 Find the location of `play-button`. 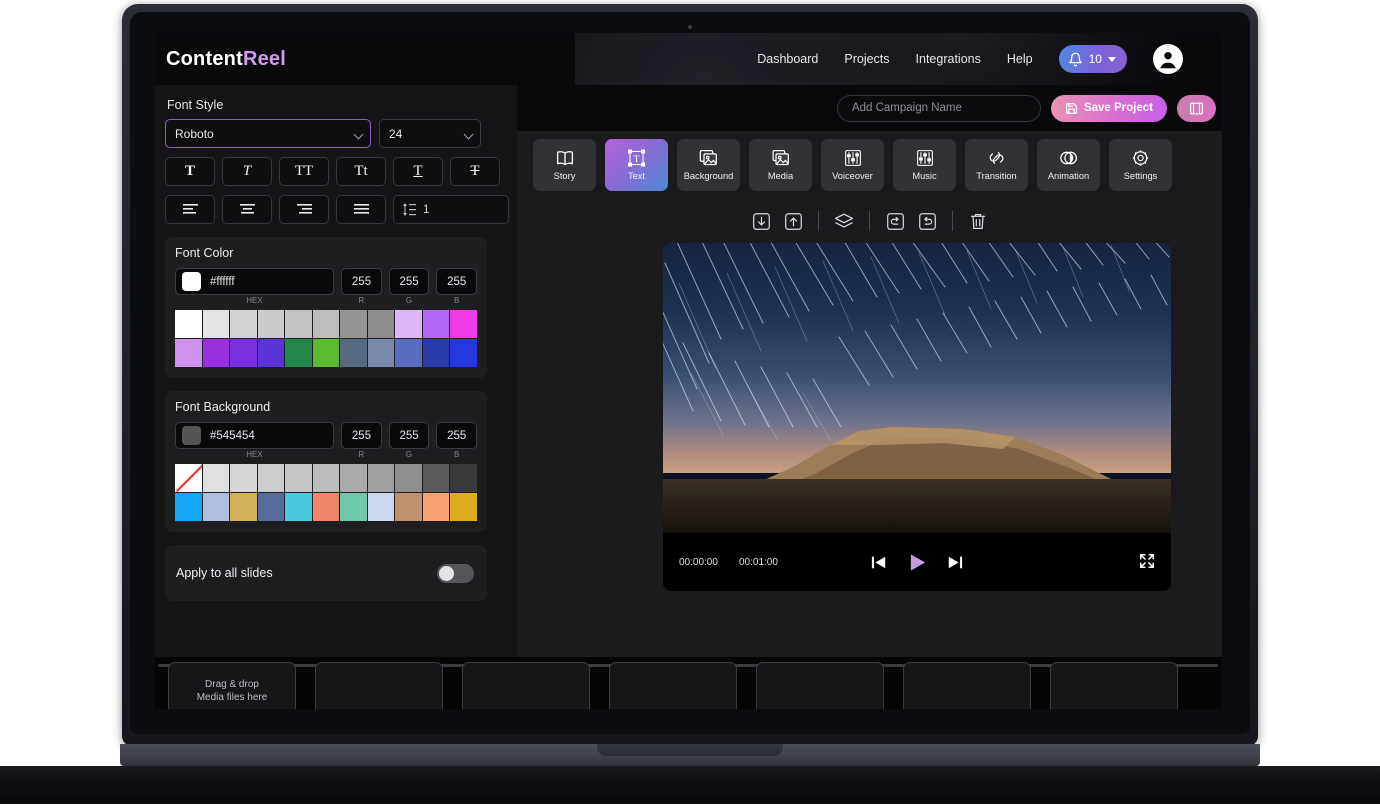

play-button is located at coordinates (917, 562).